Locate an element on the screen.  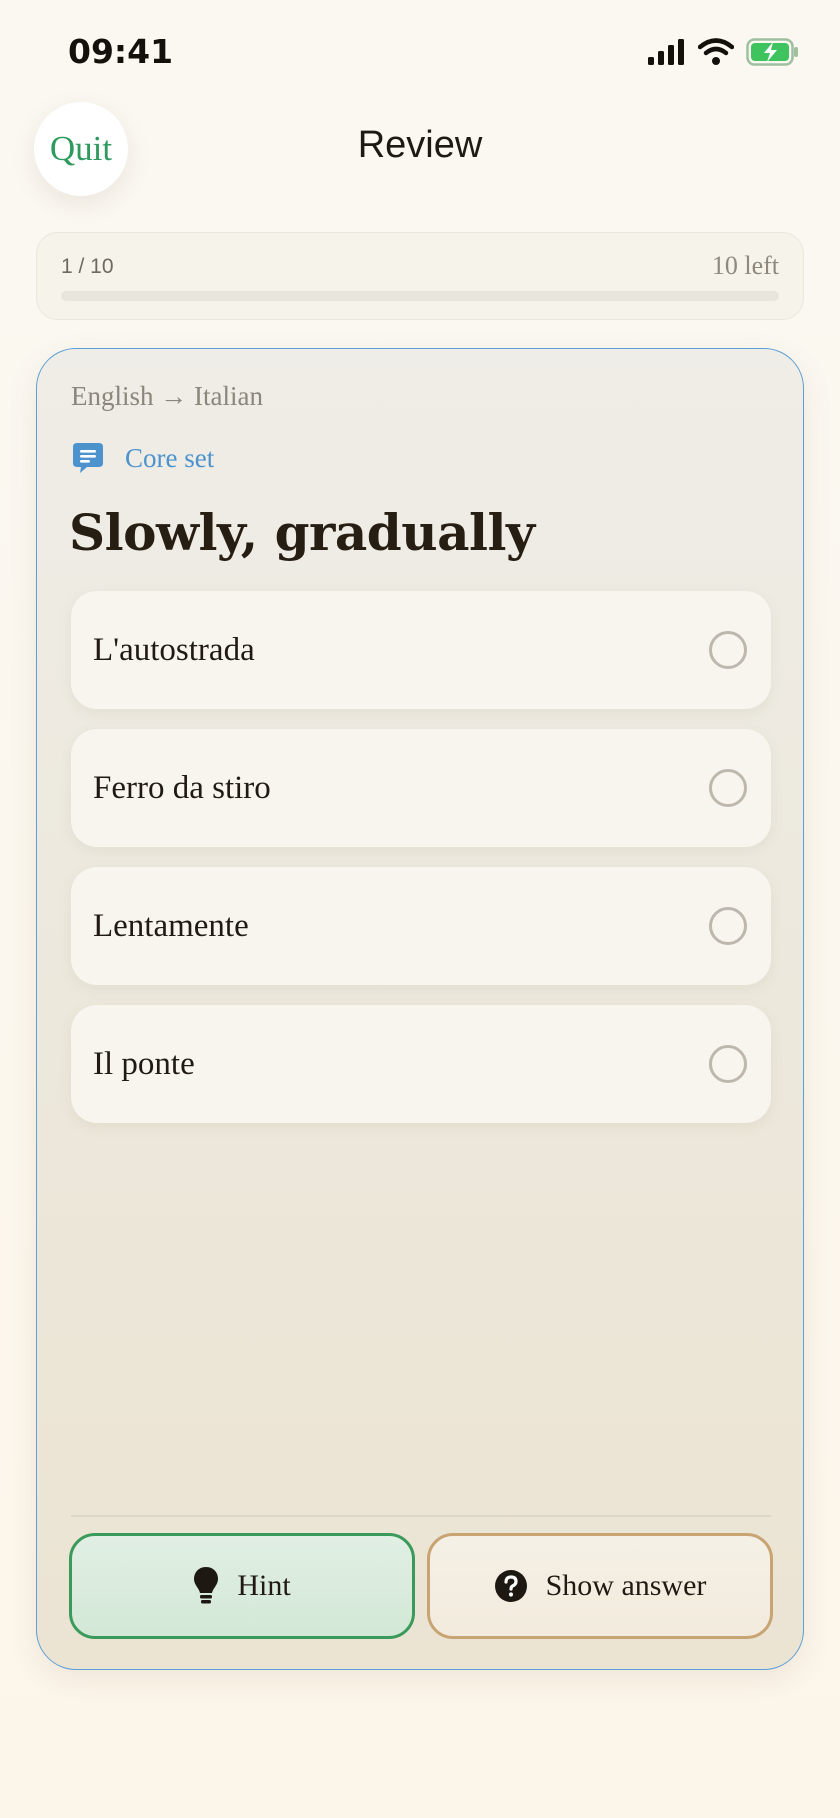
question-icon is located at coordinates (510, 1586).